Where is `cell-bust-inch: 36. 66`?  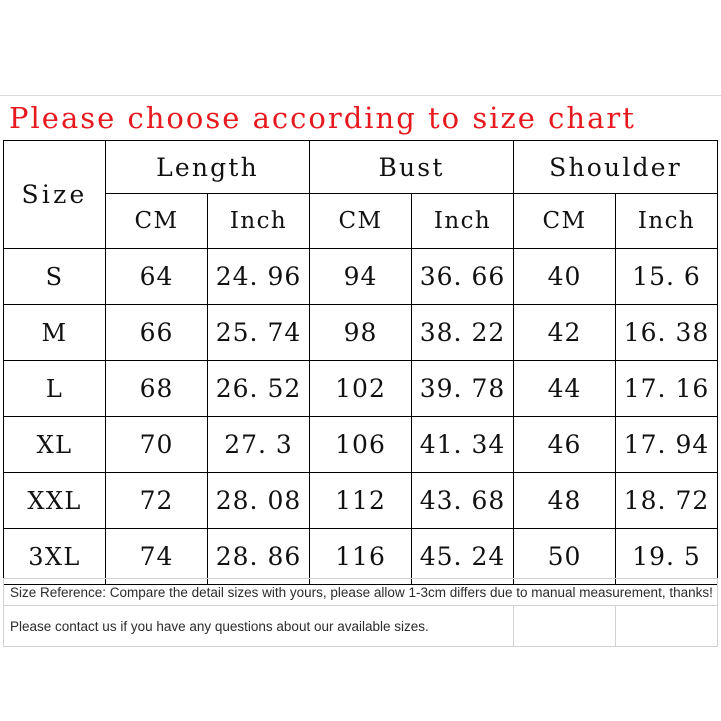
cell-bust-inch: 36. 66 is located at coordinates (463, 276).